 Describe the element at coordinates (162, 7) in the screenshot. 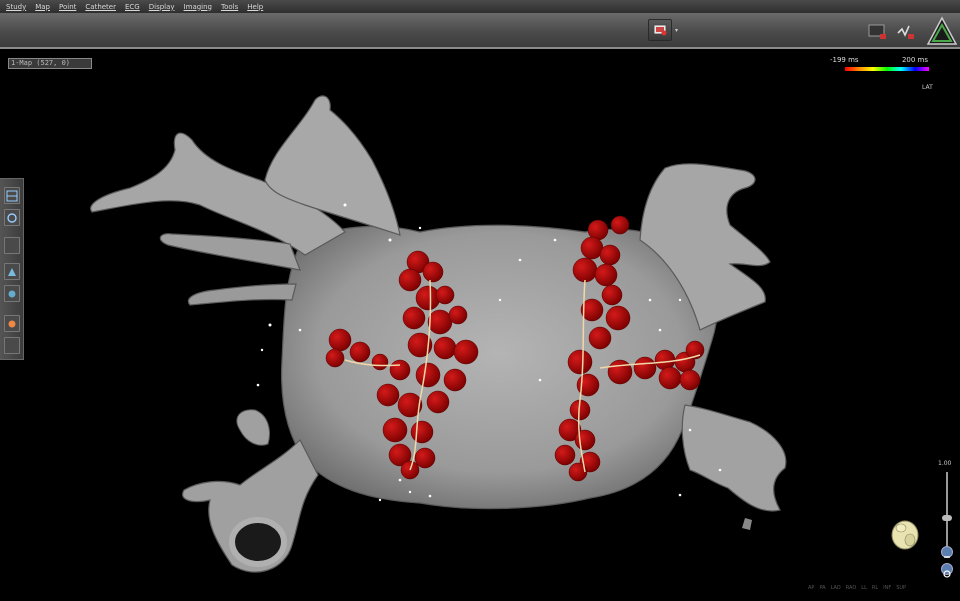

I see `menu-display: Display` at that location.